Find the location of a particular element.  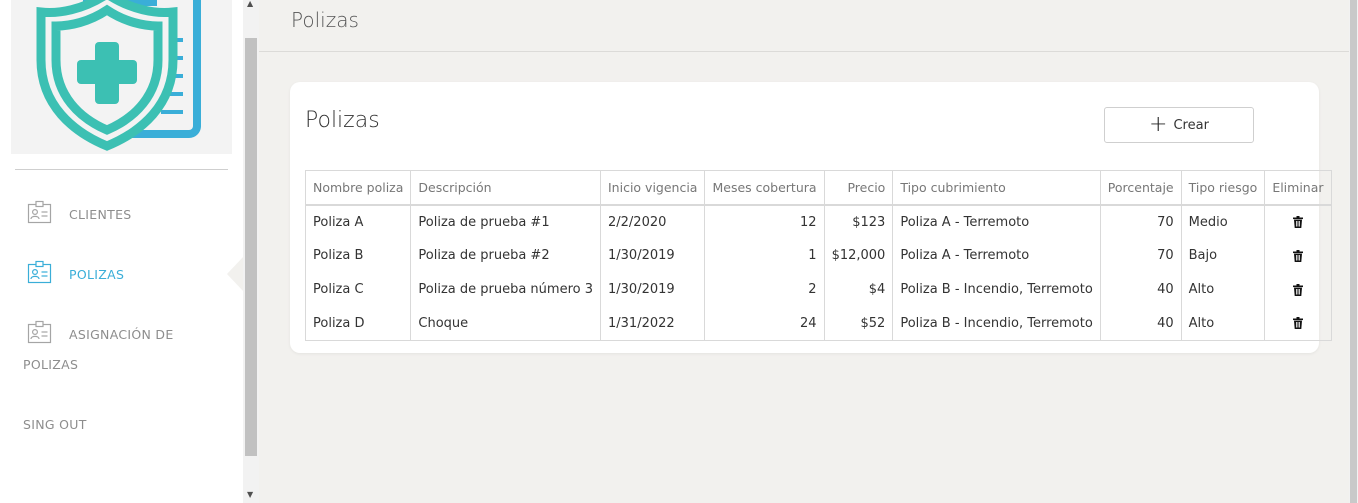

card-title: Polizas is located at coordinates (342, 120).